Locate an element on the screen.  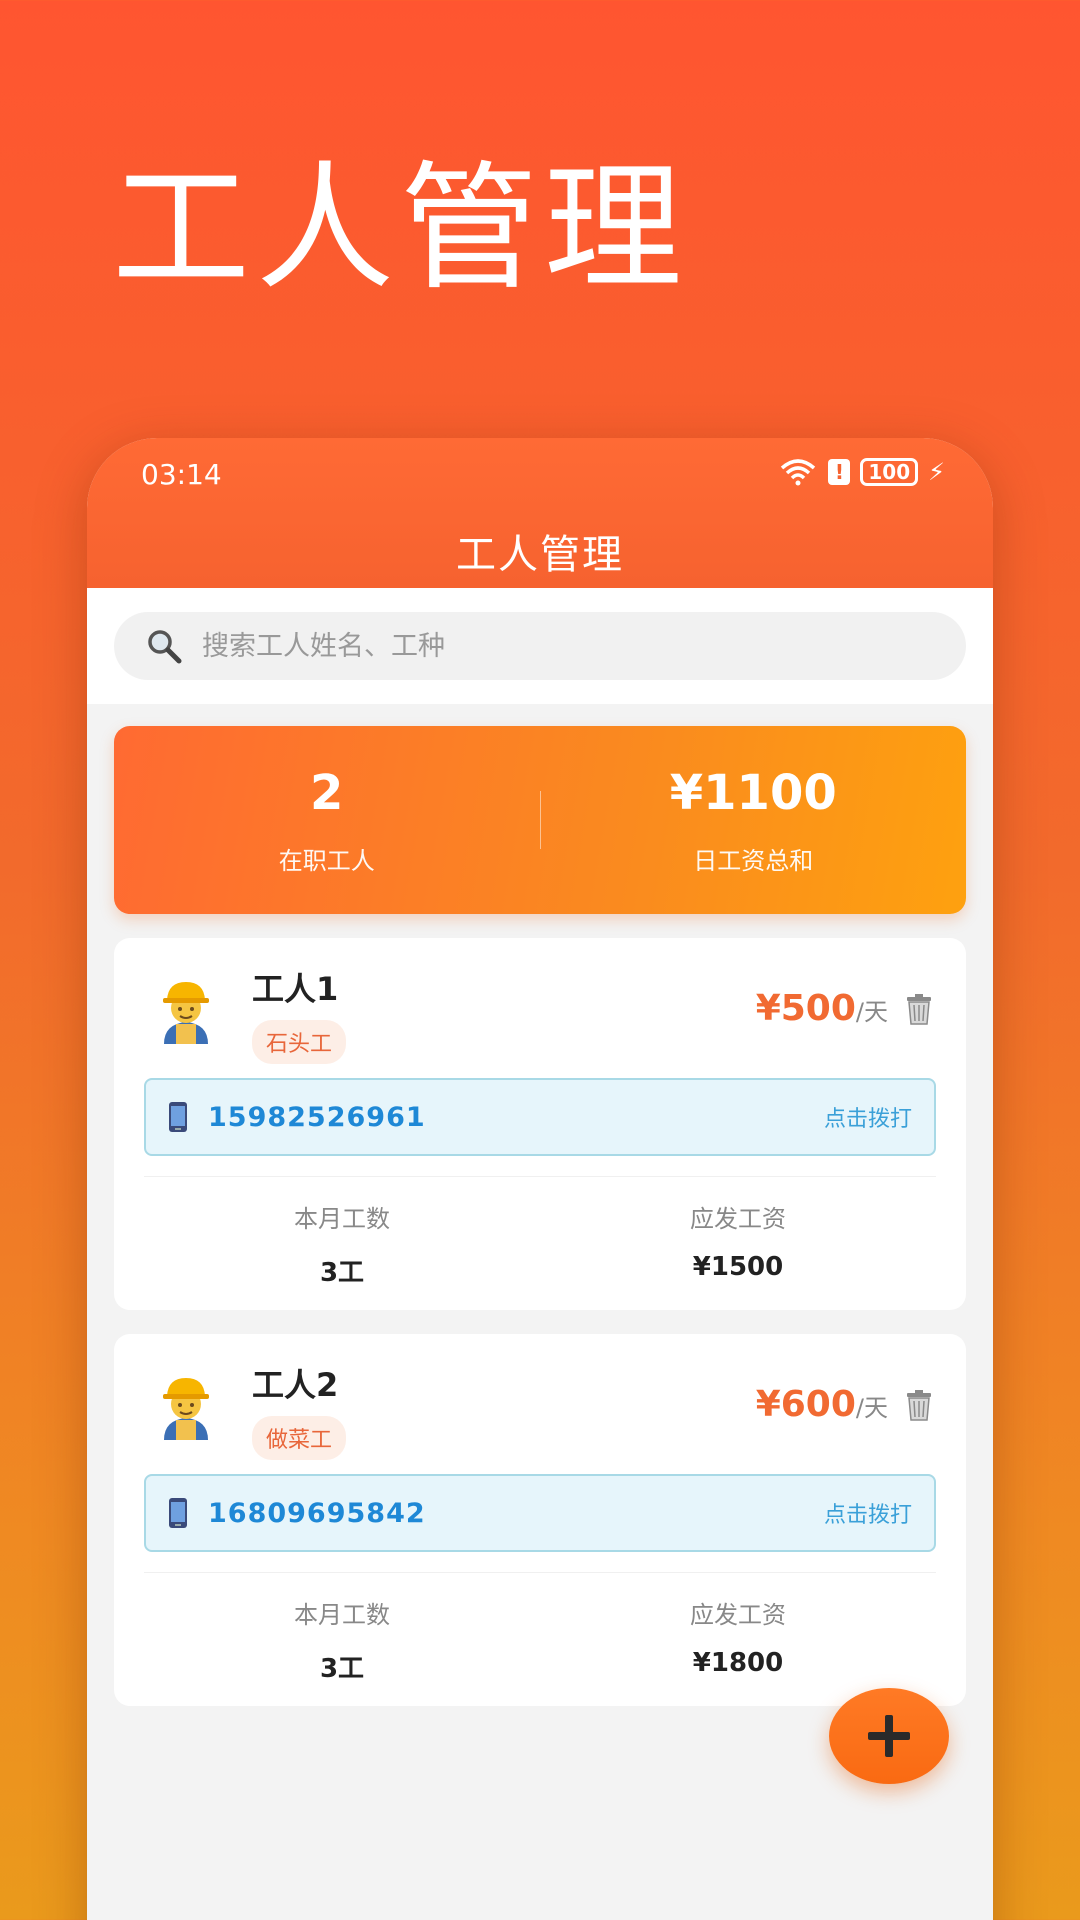
call-button: 15982526961 点击拨打 is located at coordinates (540, 1117).